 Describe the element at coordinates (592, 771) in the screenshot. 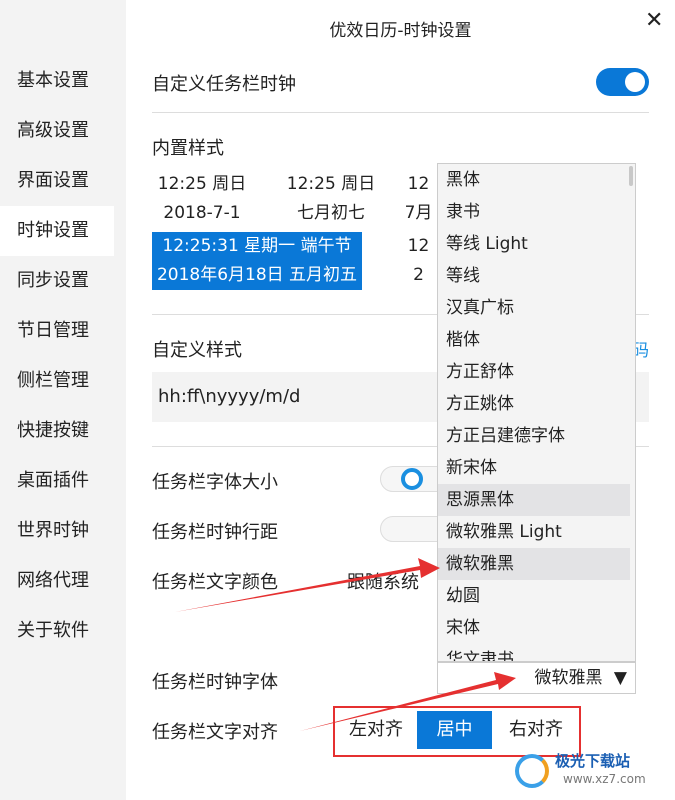

I see `watermark-logo: 极光下载站 www.xz7.com` at that location.